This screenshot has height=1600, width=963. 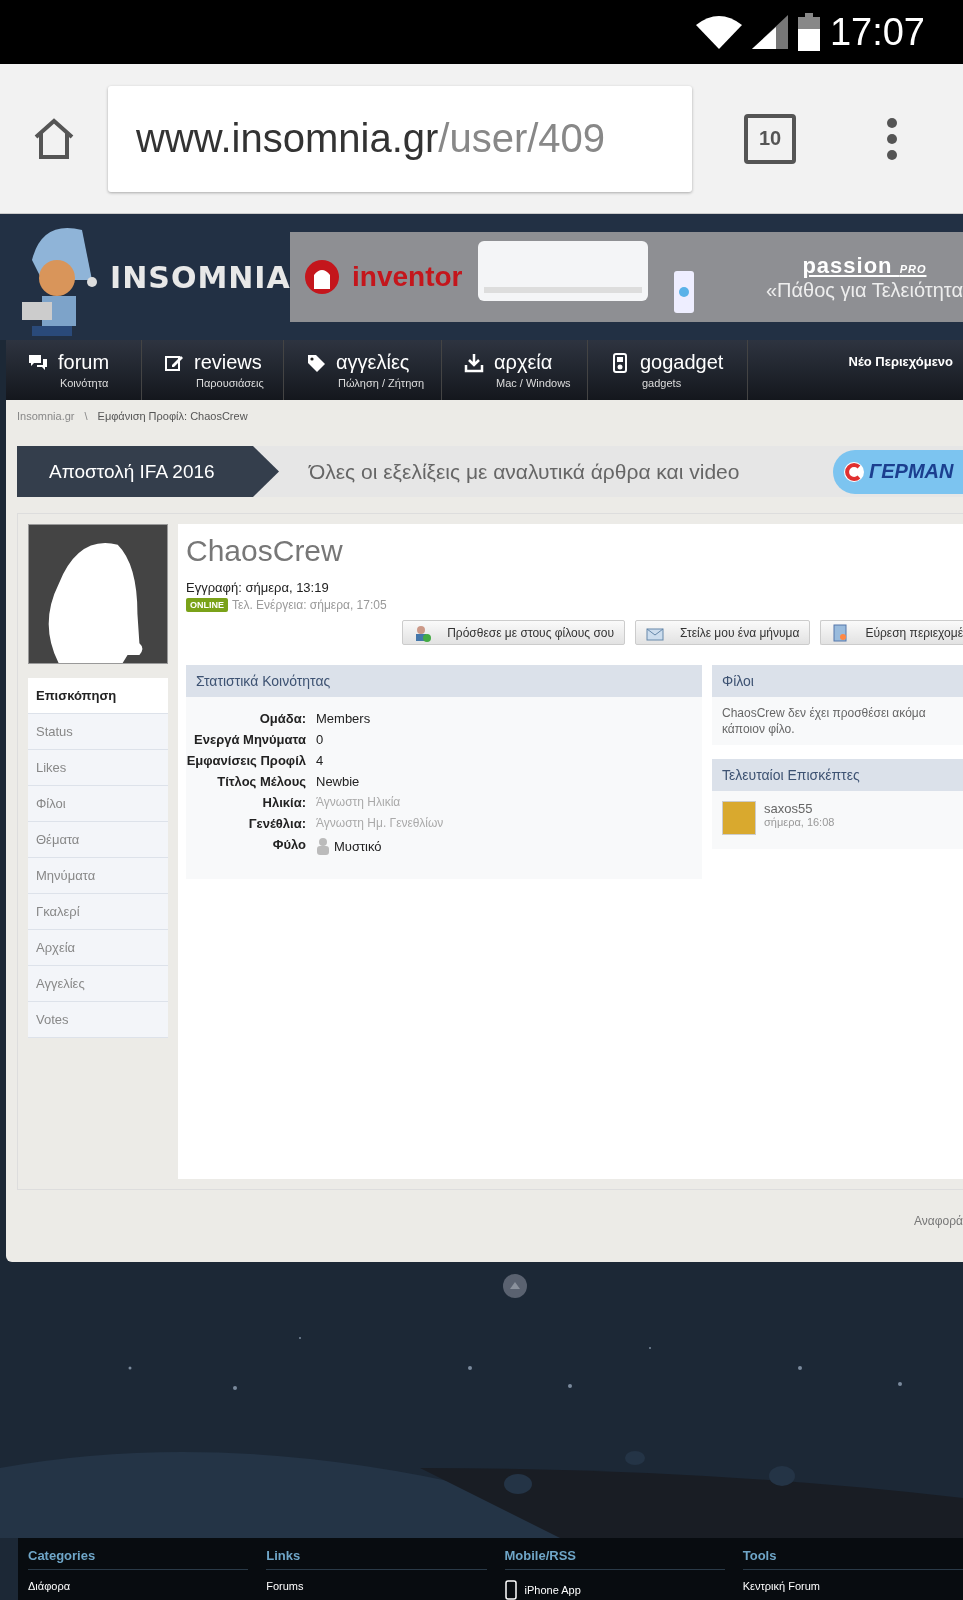 What do you see at coordinates (49, 1586) in the screenshot?
I see `footer-link: Διάφορα` at bounding box center [49, 1586].